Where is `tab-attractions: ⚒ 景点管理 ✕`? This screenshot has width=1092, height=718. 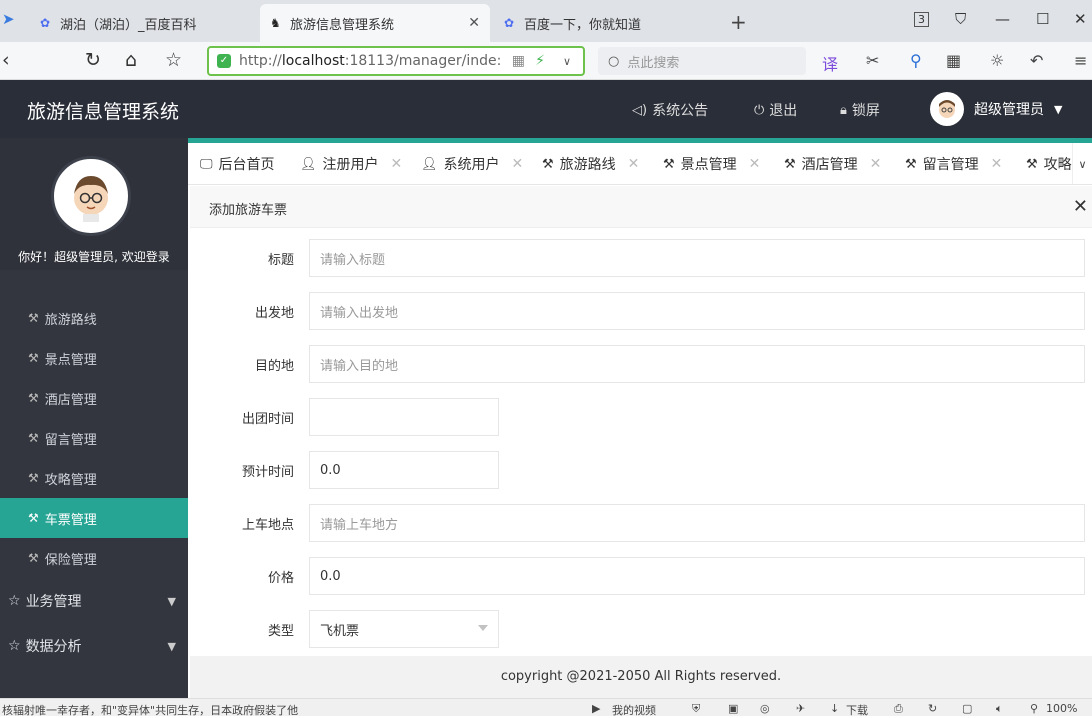
tab-attractions: ⚒ 景点管理 ✕ is located at coordinates (712, 163).